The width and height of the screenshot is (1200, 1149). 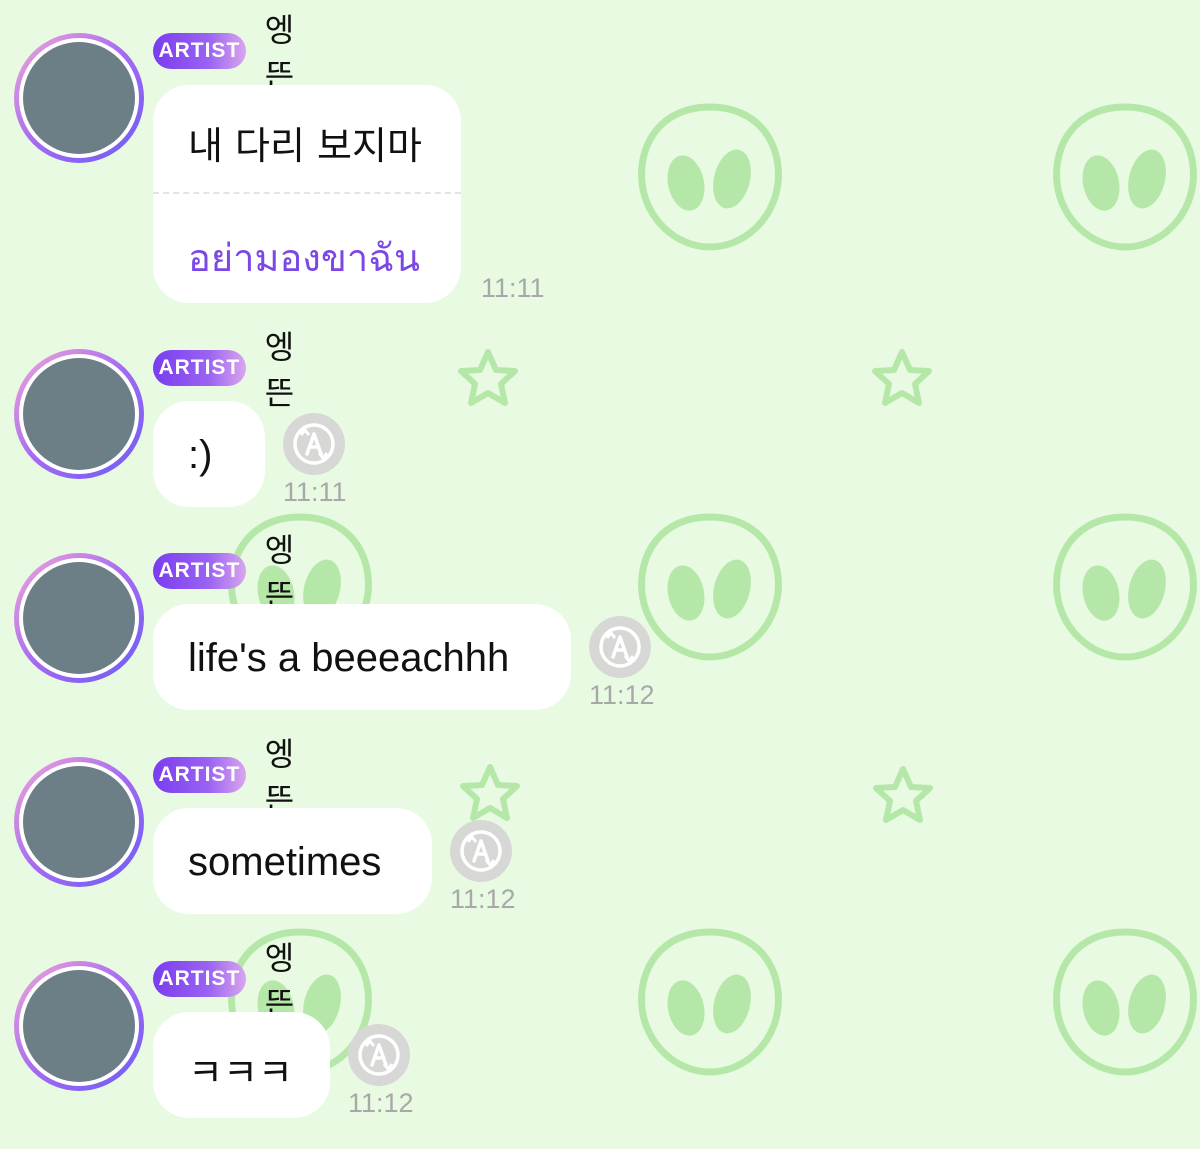 I want to click on message-text: ㅋㅋㅋ, so click(x=240, y=1073).